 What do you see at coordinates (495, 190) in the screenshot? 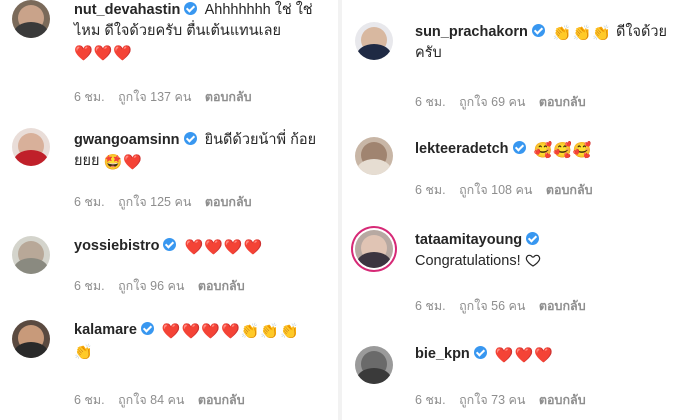
I see `likes-count-button: ถูกใจ 108 คน` at bounding box center [495, 190].